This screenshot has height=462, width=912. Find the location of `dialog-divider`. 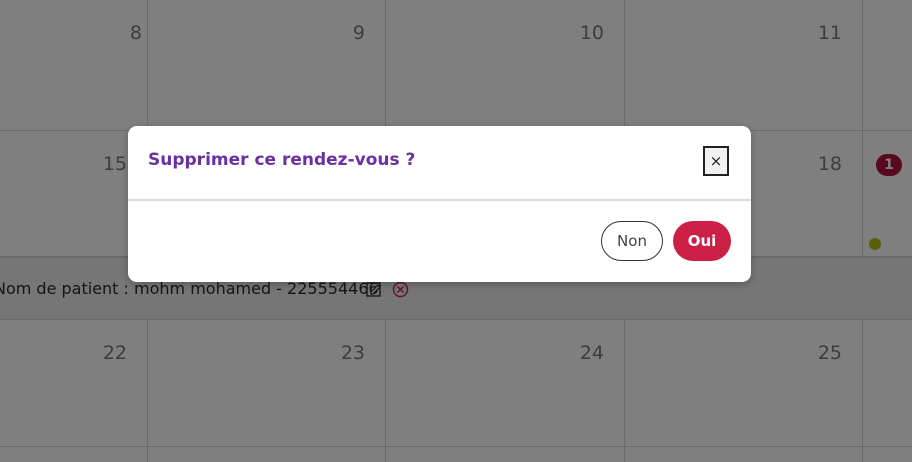

dialog-divider is located at coordinates (439, 200).